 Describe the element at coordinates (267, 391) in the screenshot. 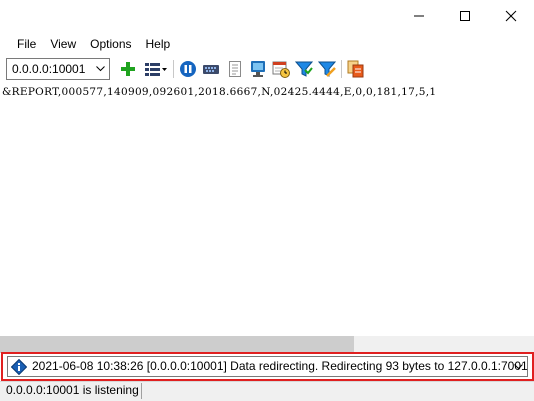

I see `status-bar: 0.0.0.0:10001 is listening` at that location.